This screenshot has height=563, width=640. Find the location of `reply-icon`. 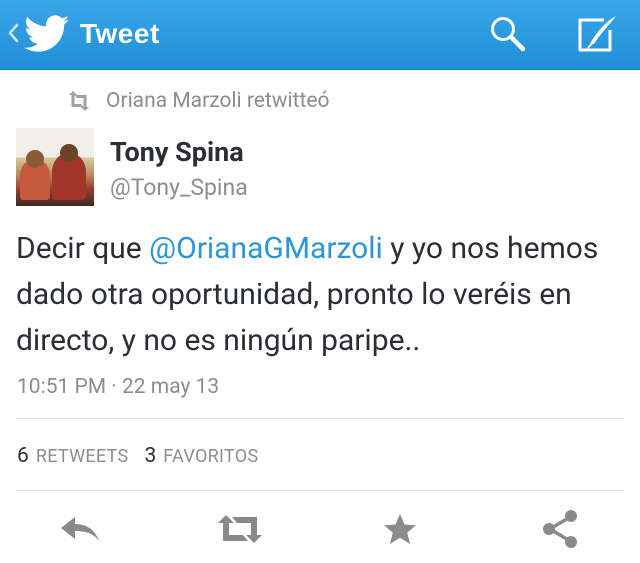

reply-icon is located at coordinates (80, 529).